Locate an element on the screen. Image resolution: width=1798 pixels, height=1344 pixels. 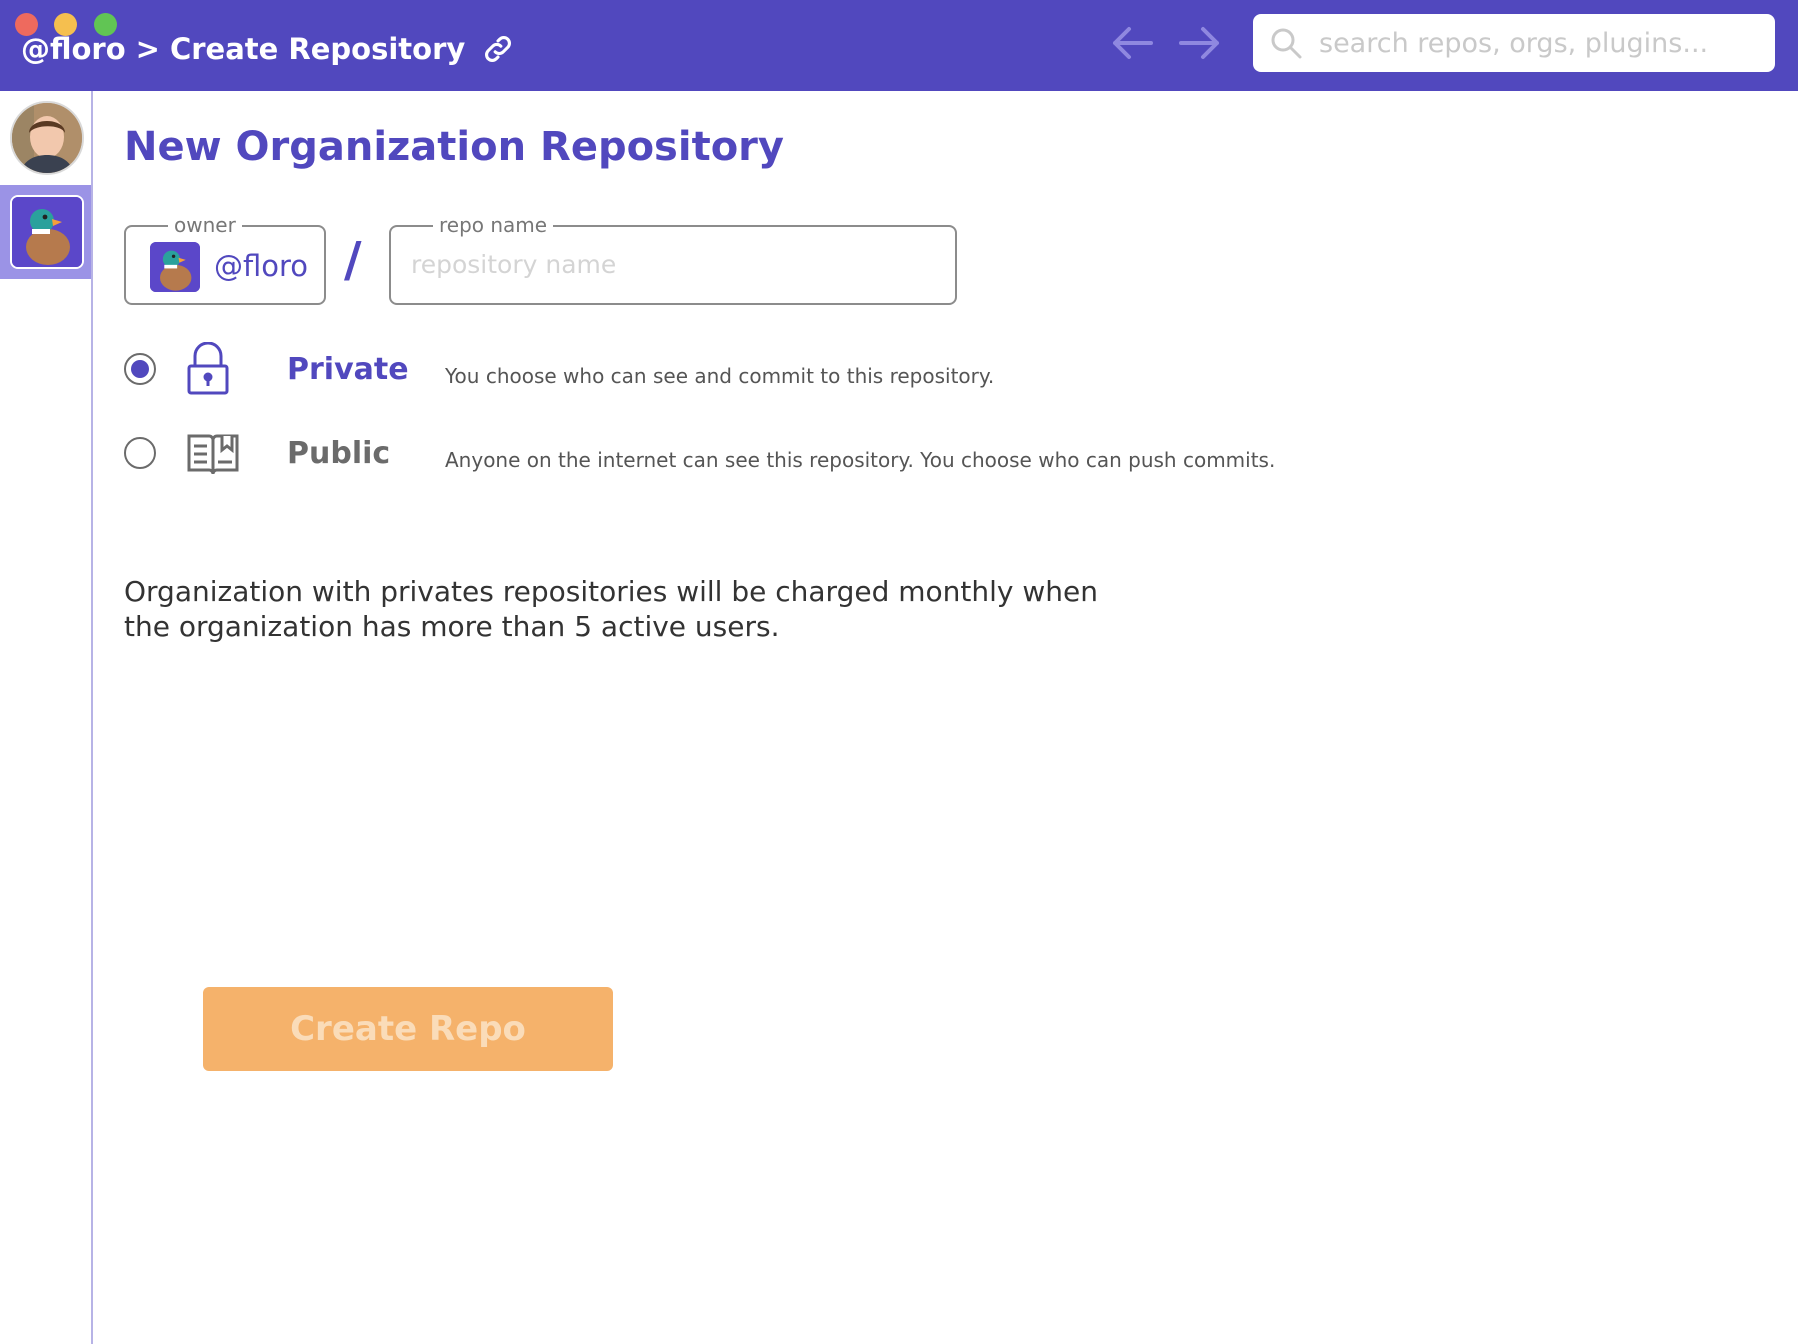
back-arrow-icon is located at coordinates (1132, 43).